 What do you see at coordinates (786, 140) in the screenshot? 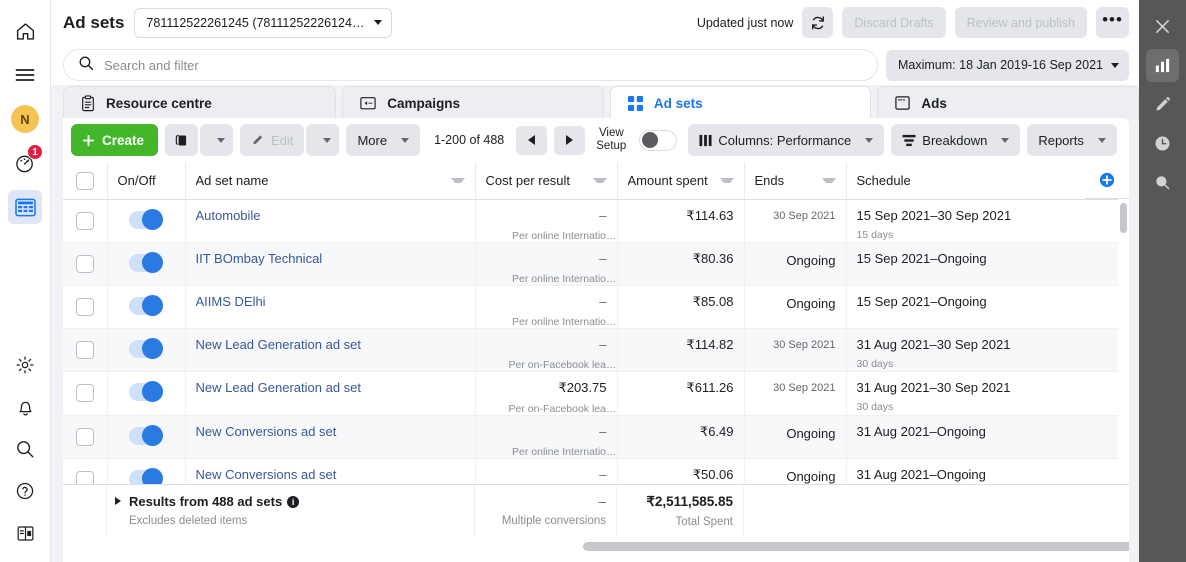
I see `columns-button: Columns: Performance` at bounding box center [786, 140].